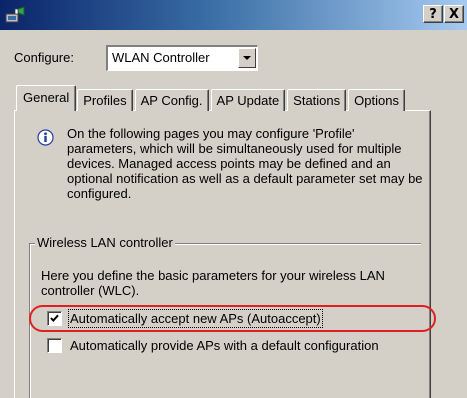 The height and width of the screenshot is (398, 467). What do you see at coordinates (44, 57) in the screenshot?
I see `configure-label: Configure:` at bounding box center [44, 57].